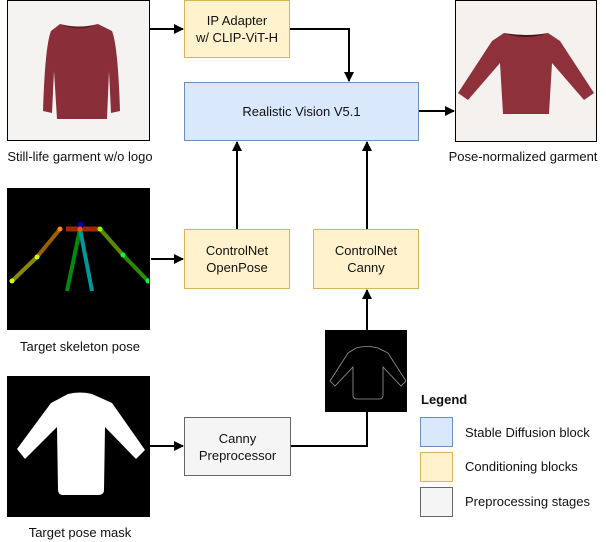 Image resolution: width=606 pixels, height=542 pixels. I want to click on still-life-garment-image, so click(78, 70).